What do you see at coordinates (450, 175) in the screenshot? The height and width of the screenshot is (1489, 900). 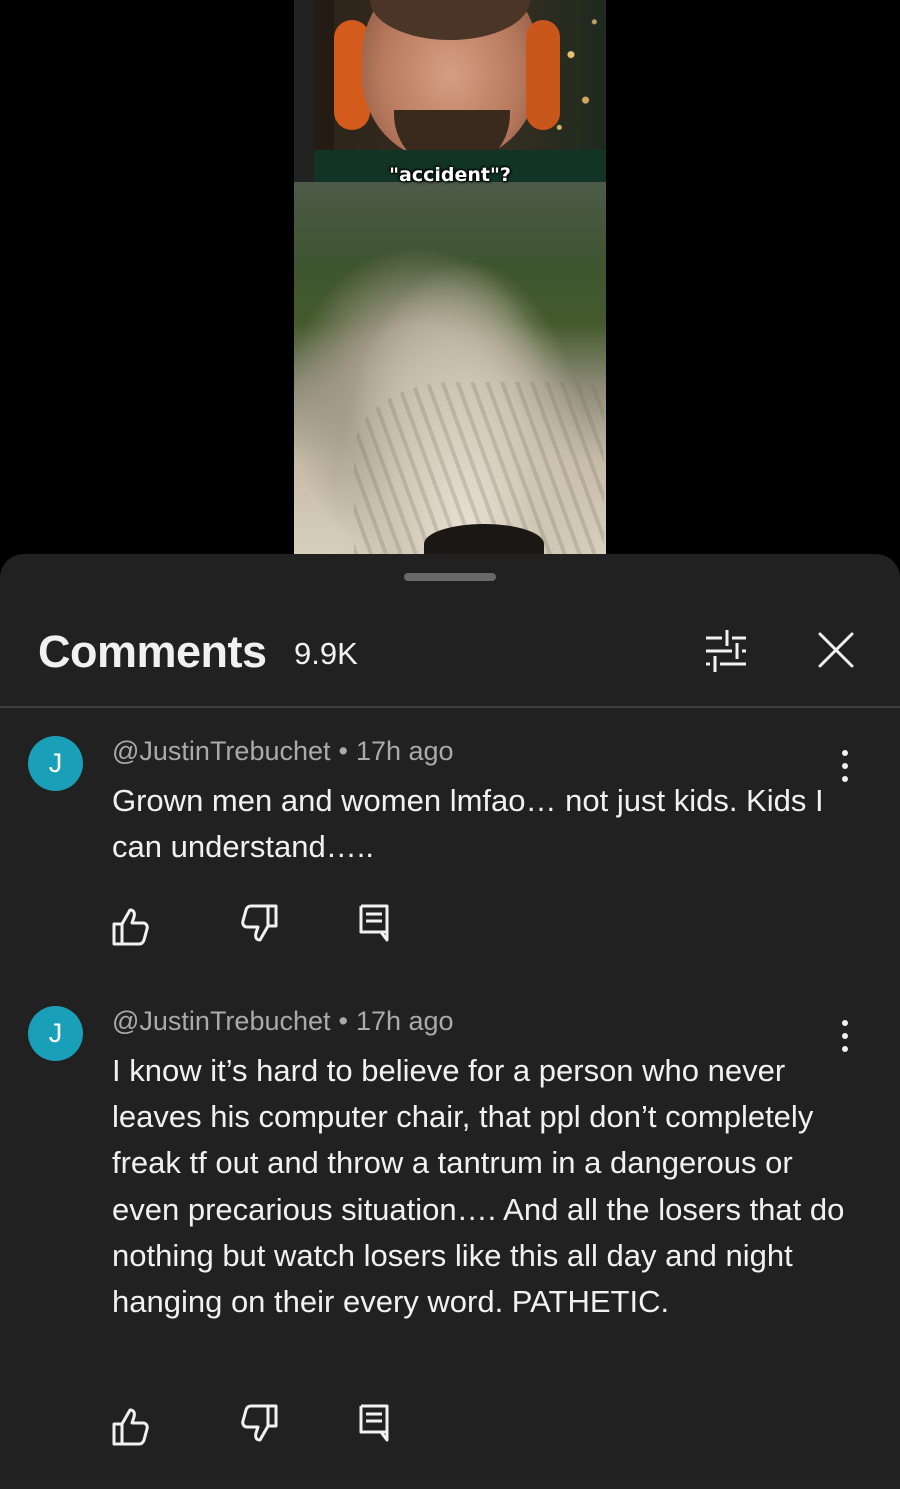 I see `video-caption: "accident"?` at bounding box center [450, 175].